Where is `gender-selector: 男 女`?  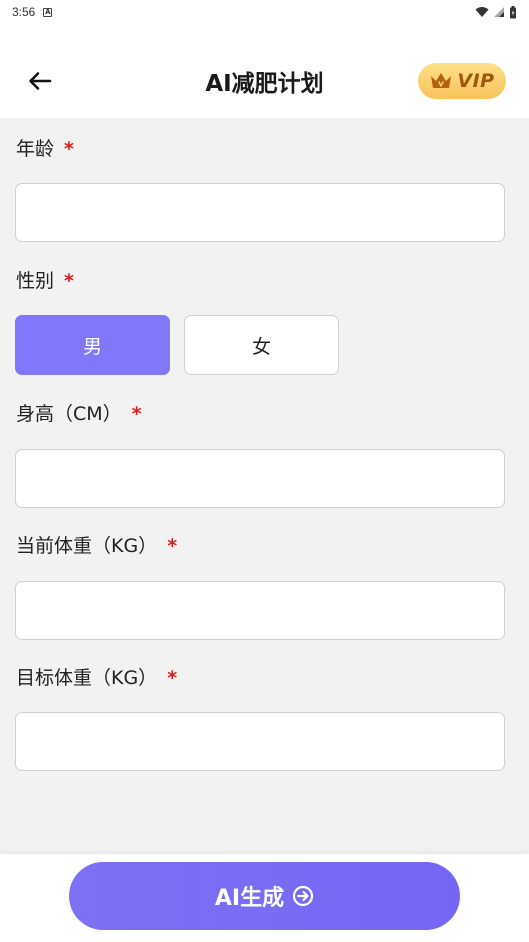 gender-selector: 男 女 is located at coordinates (264, 345).